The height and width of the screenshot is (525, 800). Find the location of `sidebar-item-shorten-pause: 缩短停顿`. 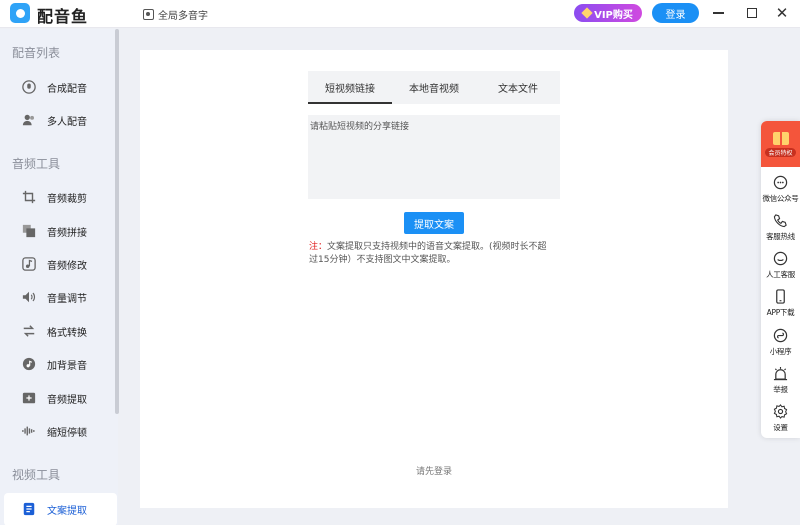

sidebar-item-shorten-pause: 缩短停顿 is located at coordinates (57, 431).